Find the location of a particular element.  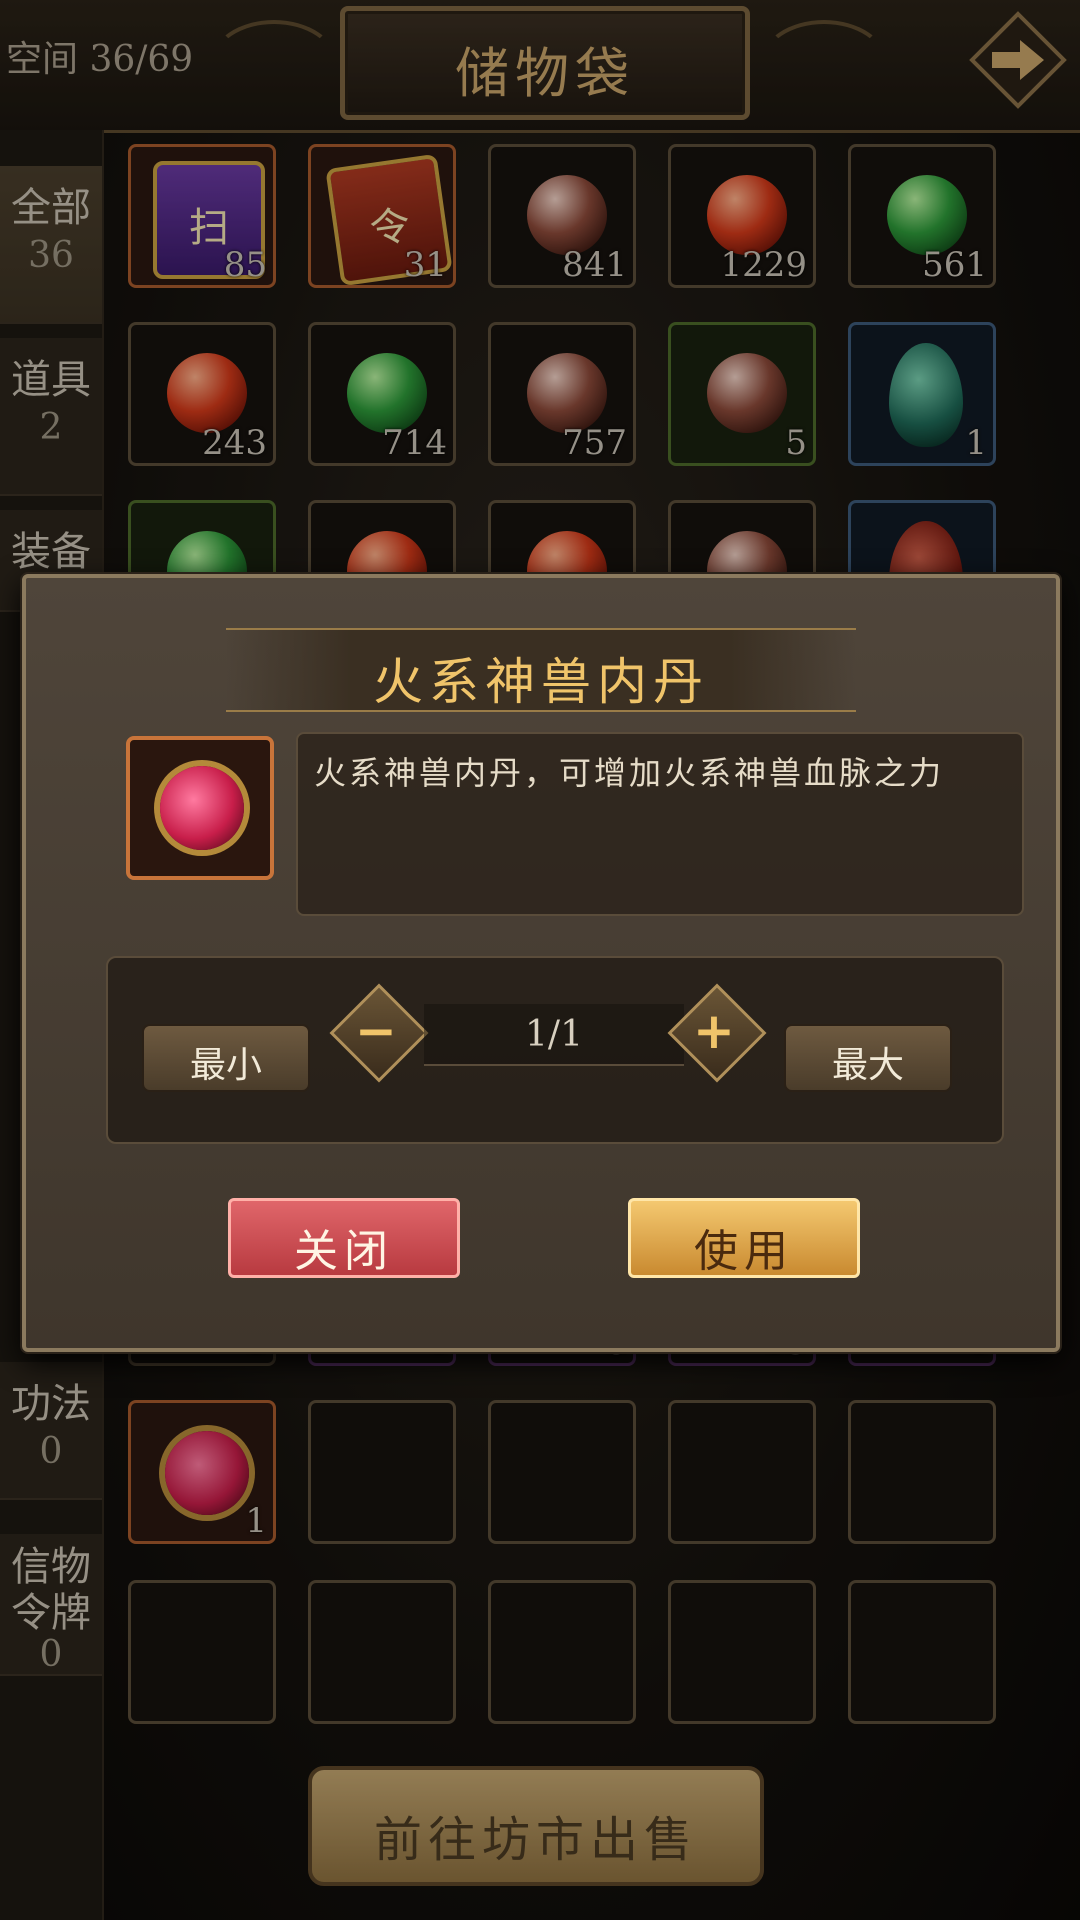

increase-button: + is located at coordinates (717, 1033).